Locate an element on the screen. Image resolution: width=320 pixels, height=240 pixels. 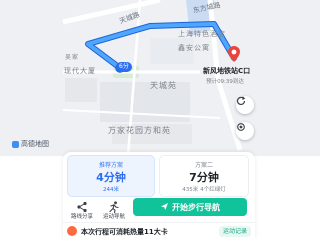
poi-ne-label: 鑫安公寓 is located at coordinates (194, 48).